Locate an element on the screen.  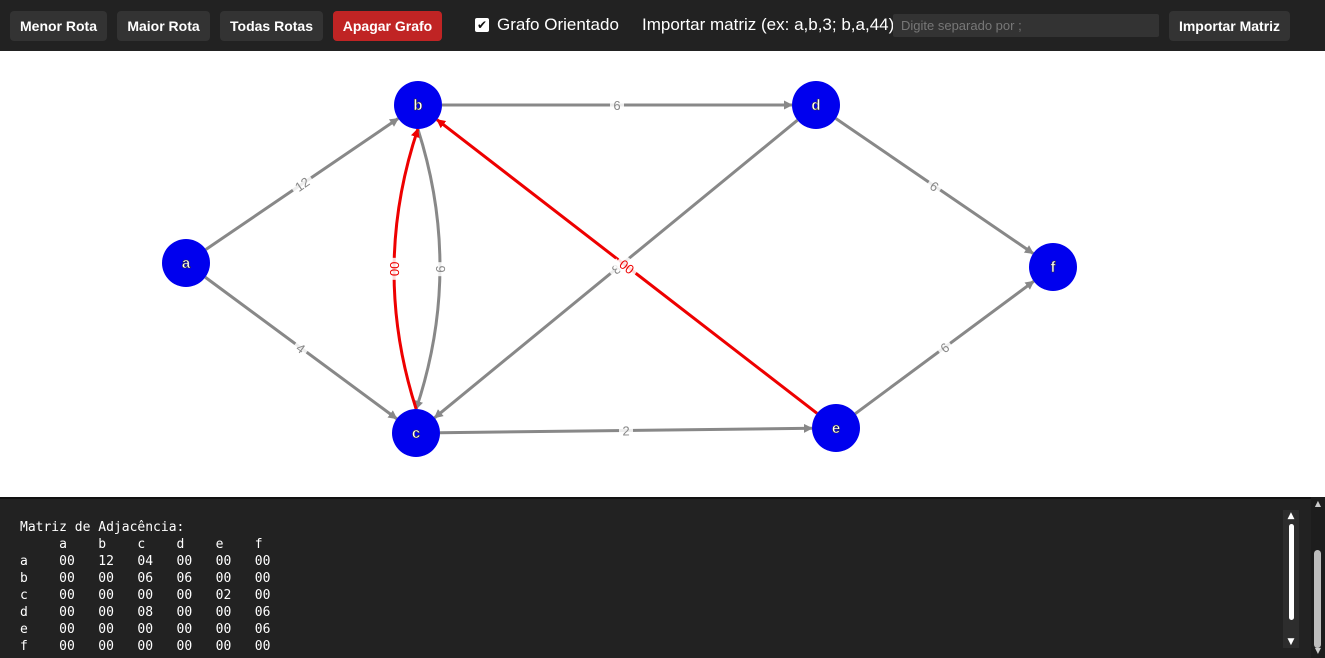
scroll-up-icon: ▲ is located at coordinates (1291, 516).